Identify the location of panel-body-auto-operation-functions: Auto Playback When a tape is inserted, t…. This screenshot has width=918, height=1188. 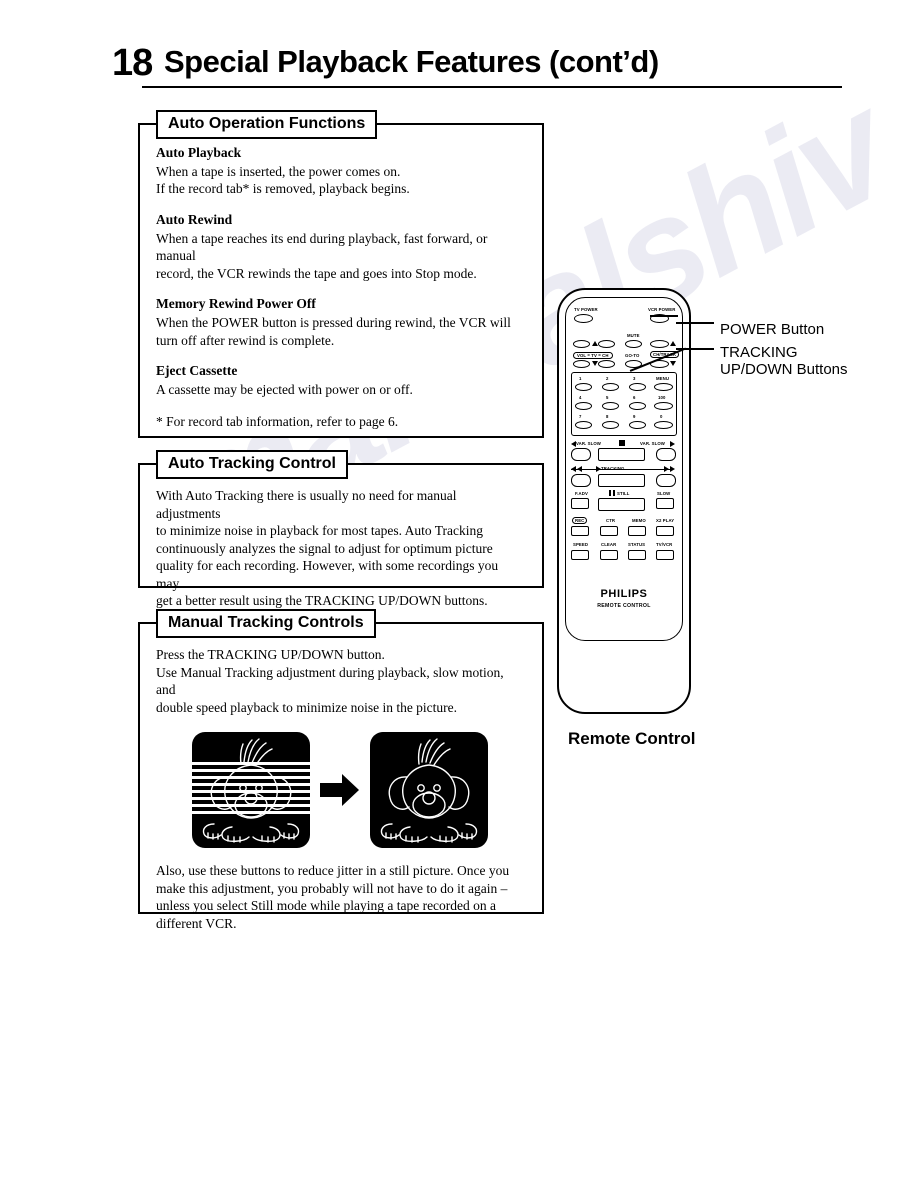
(341, 284).